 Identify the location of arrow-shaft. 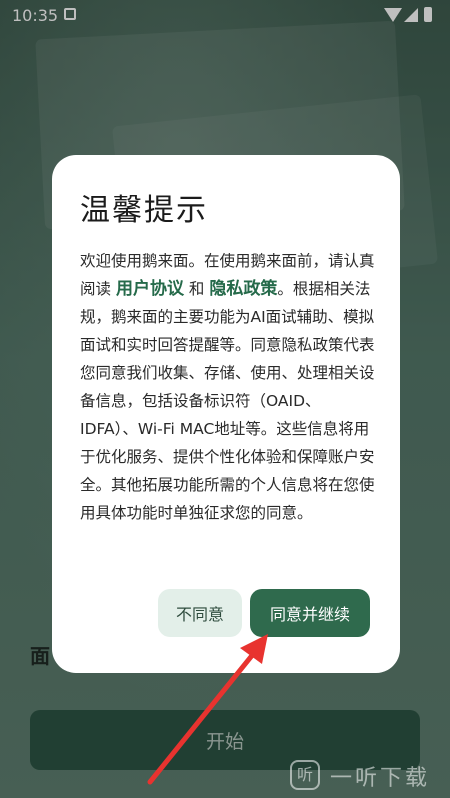
(204, 715).